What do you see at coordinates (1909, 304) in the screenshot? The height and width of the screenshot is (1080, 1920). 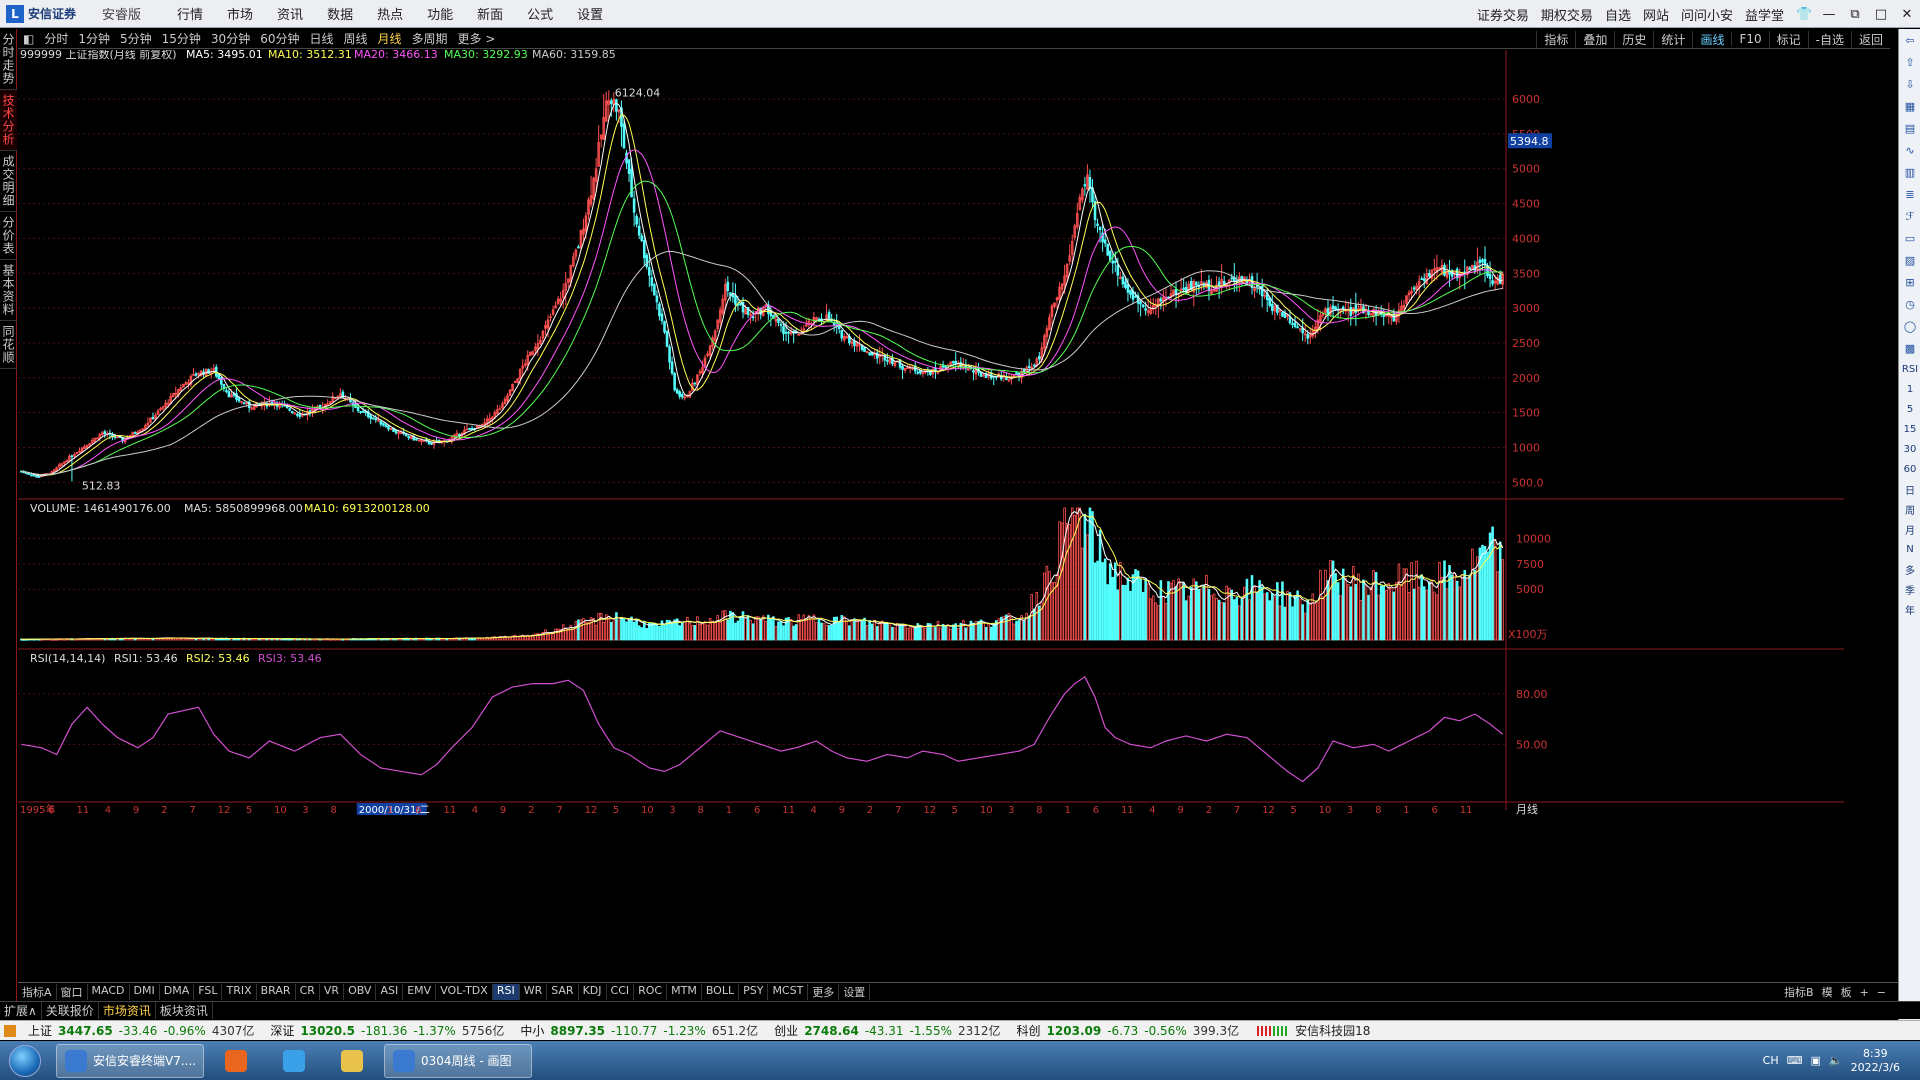 I see `clock-icon: ◷` at bounding box center [1909, 304].